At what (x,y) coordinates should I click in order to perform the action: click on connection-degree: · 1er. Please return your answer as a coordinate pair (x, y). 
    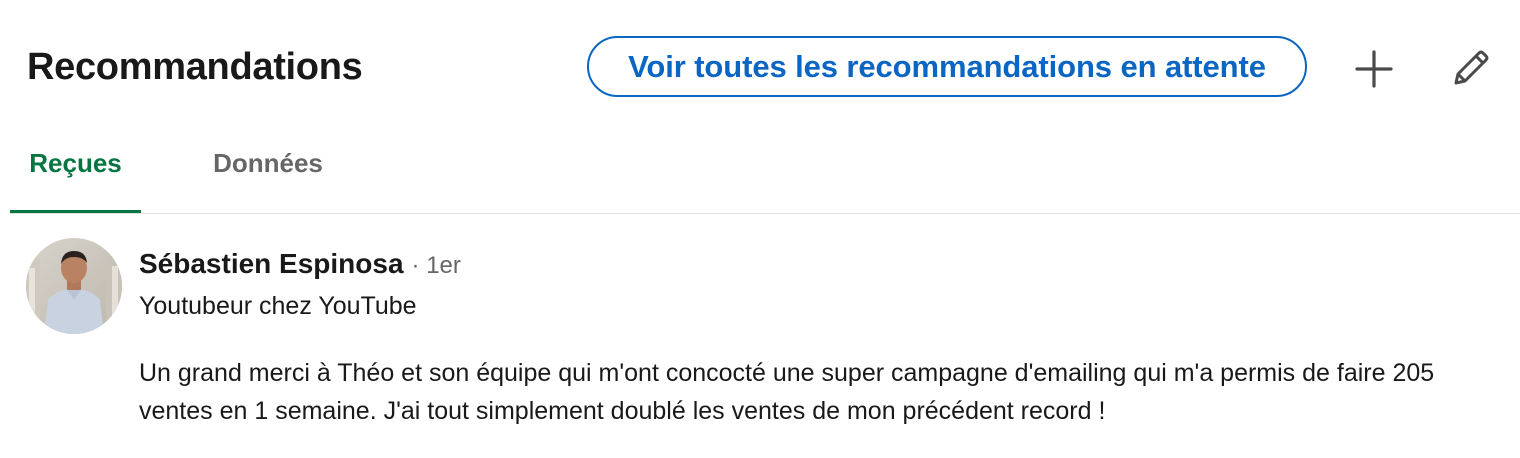
    Looking at the image, I should click on (436, 265).